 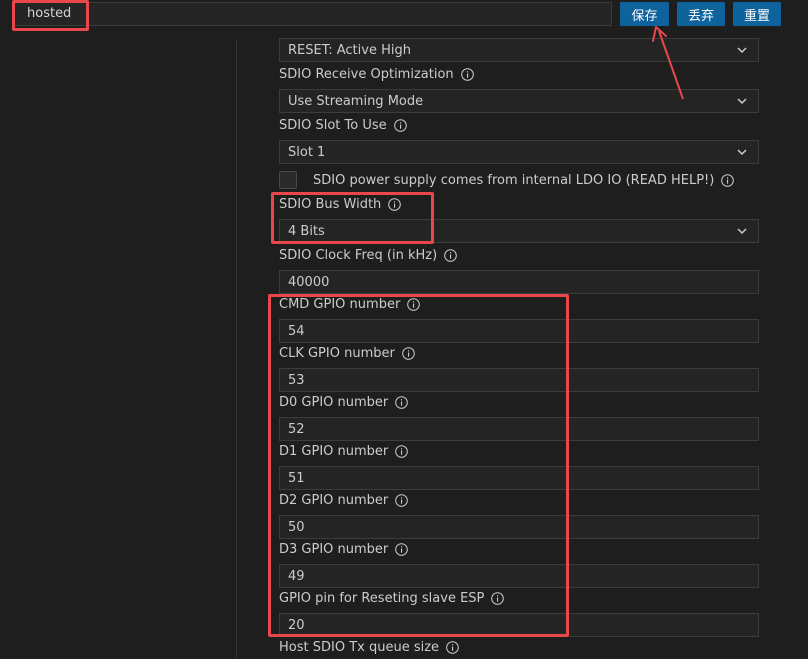 What do you see at coordinates (519, 152) in the screenshot?
I see `slot-select: Slot 1` at bounding box center [519, 152].